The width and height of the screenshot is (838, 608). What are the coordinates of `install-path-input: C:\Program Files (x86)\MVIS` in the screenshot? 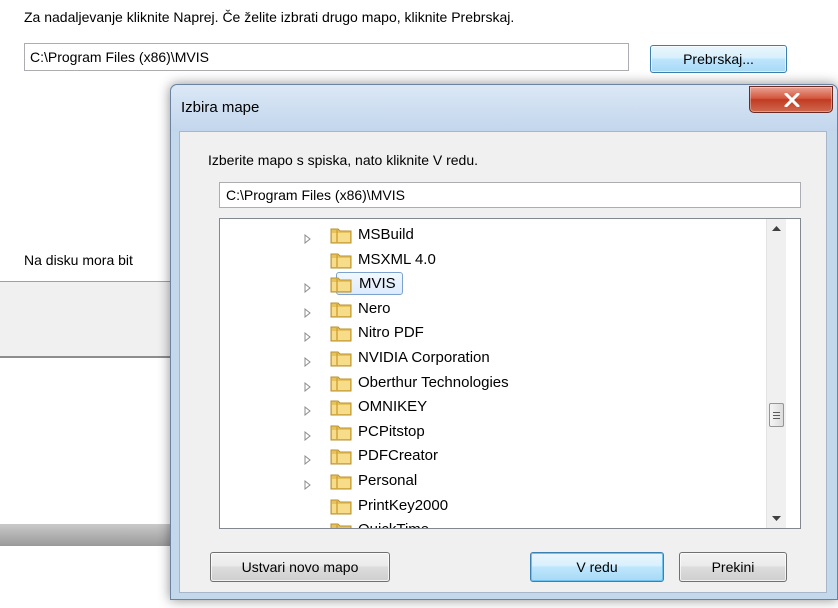 It's located at (326, 57).